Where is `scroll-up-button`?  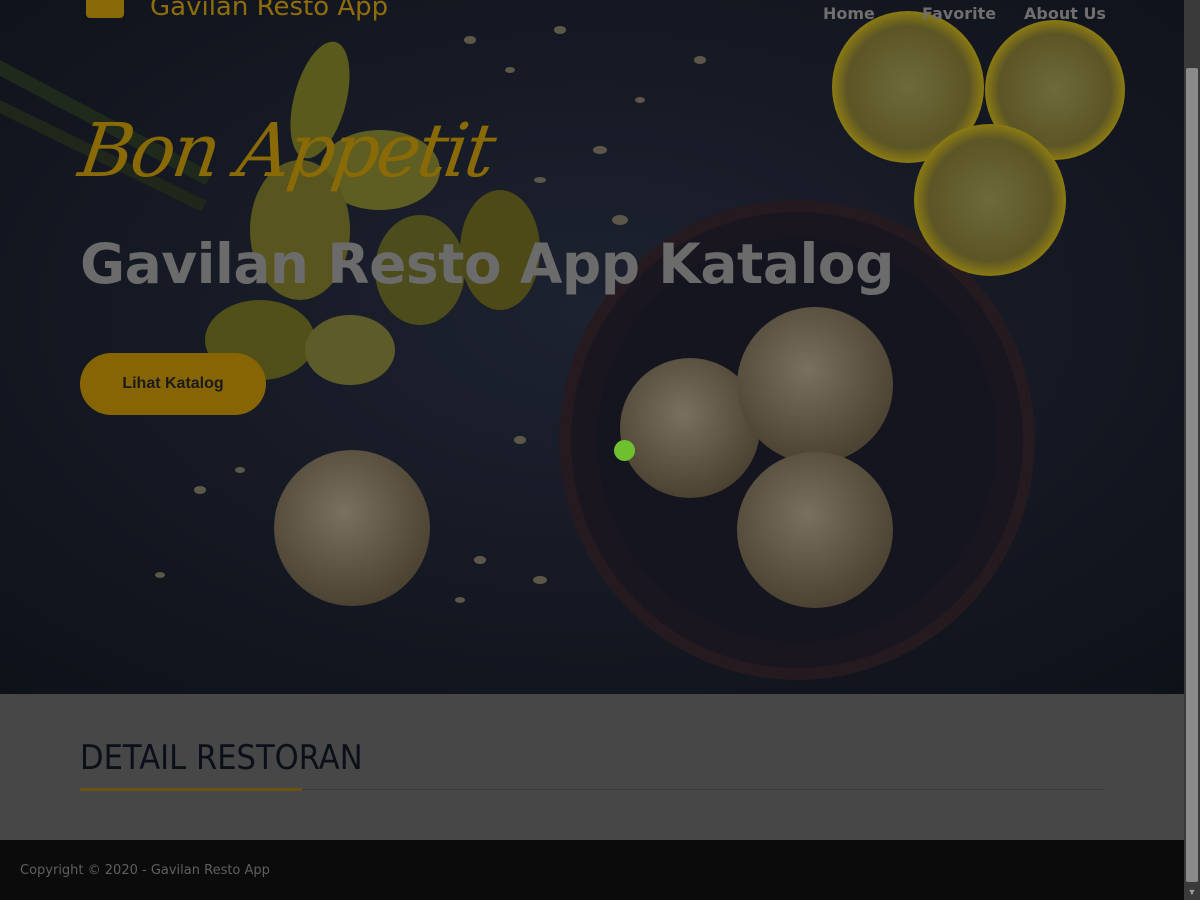 scroll-up-button is located at coordinates (1192, 8).